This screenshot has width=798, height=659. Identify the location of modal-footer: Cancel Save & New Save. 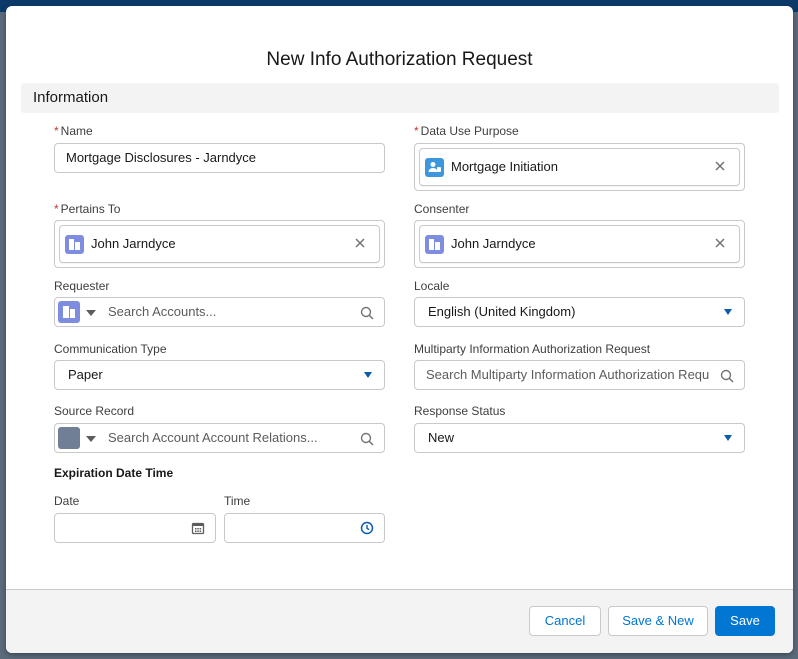
(399, 621).